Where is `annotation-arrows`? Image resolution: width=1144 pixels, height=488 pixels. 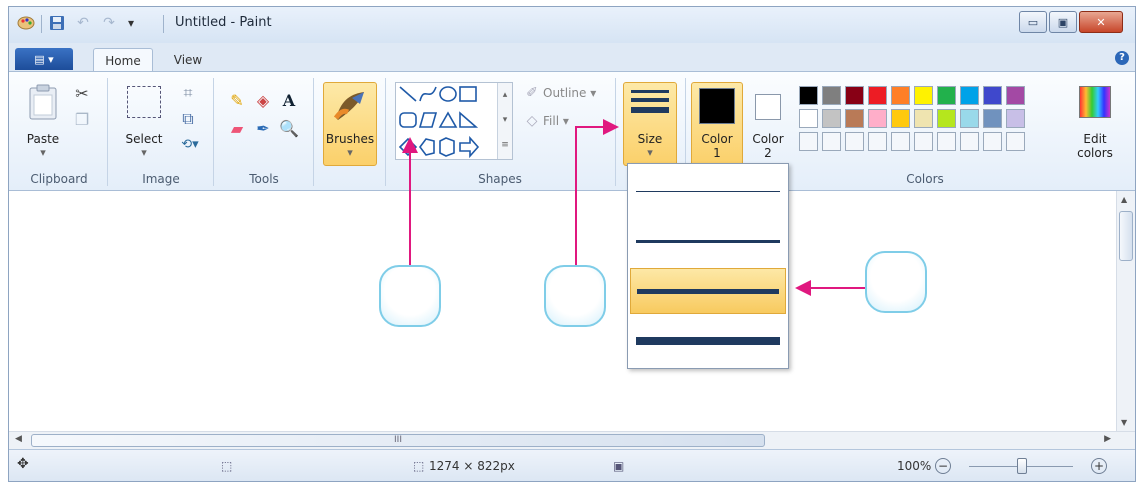
annotation-arrows is located at coordinates (633, 207).